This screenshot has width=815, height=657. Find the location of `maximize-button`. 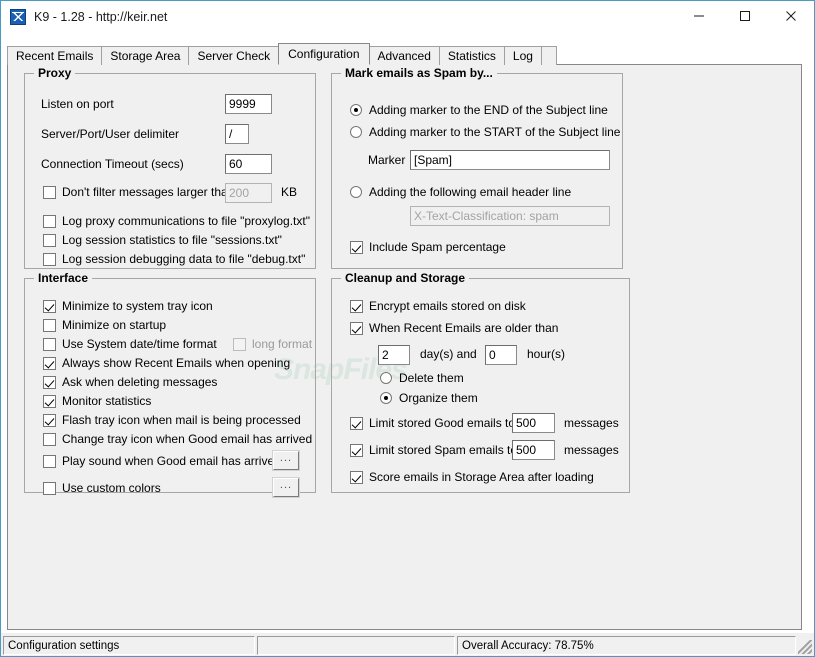

maximize-button is located at coordinates (745, 16).